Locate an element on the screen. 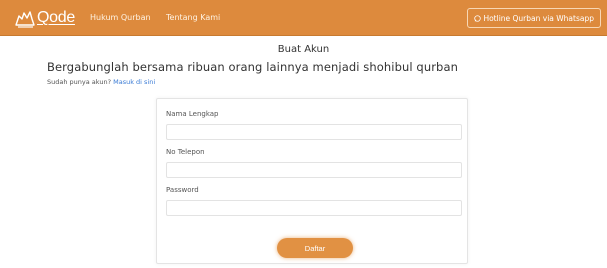  whatsapp-icon is located at coordinates (478, 18).